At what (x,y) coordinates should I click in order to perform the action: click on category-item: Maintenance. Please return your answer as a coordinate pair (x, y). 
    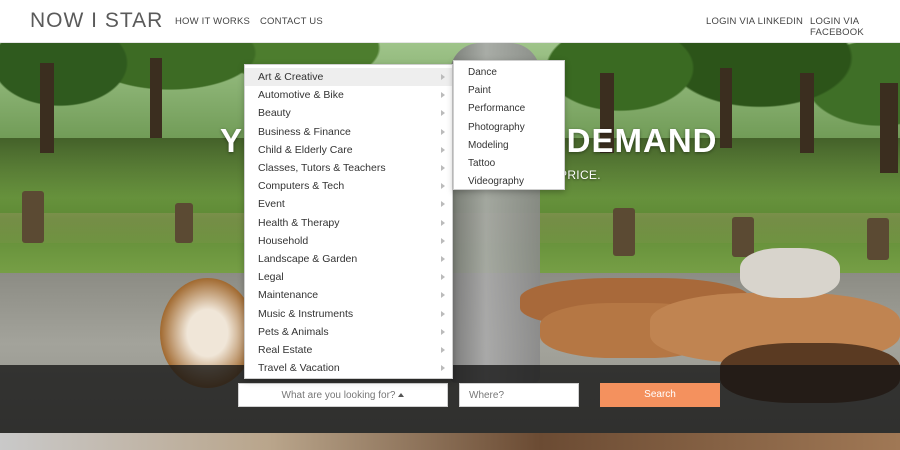
    Looking at the image, I should click on (348, 295).